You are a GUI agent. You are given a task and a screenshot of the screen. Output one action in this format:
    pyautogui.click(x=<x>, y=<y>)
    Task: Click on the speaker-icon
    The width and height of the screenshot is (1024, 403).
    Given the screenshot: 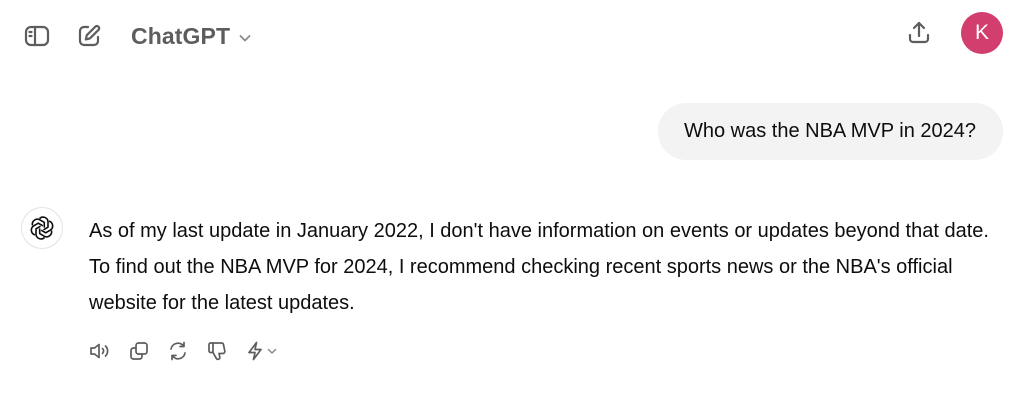 What is the action you would take?
    pyautogui.click(x=99, y=351)
    